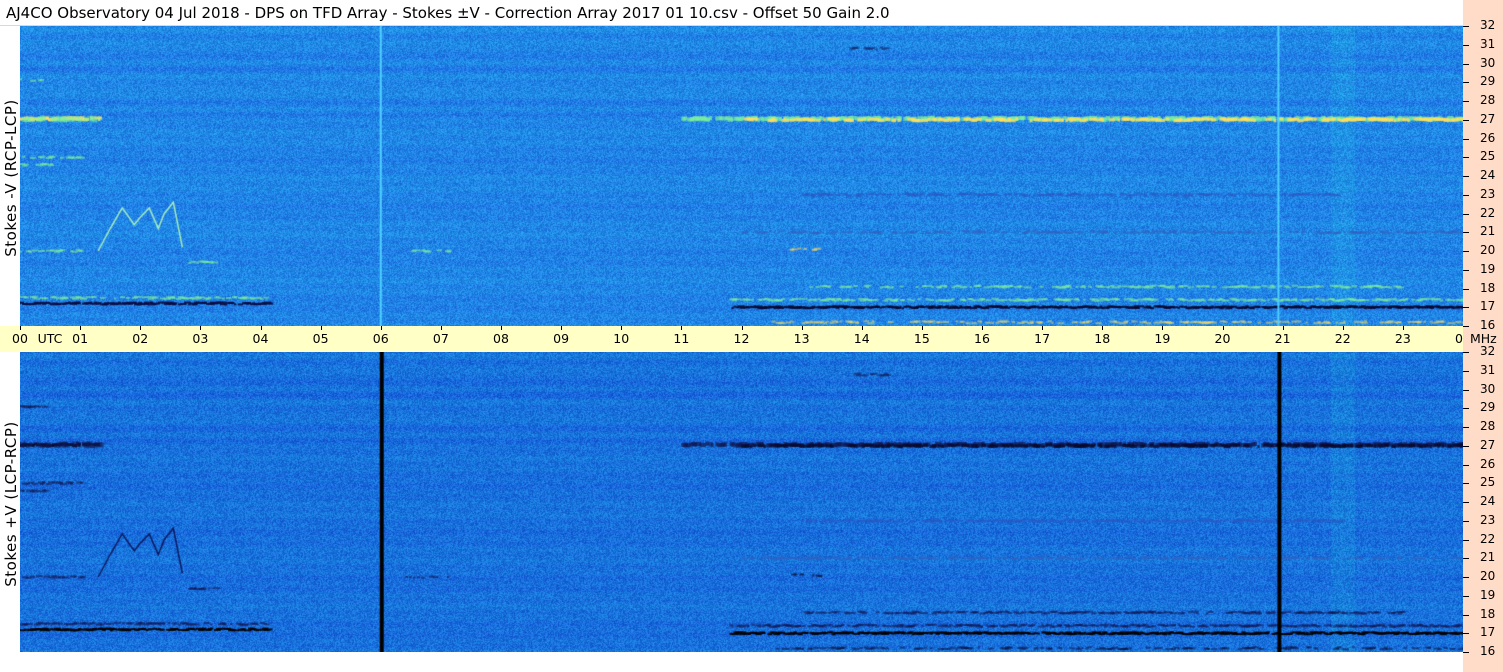  Describe the element at coordinates (741, 338) in the screenshot. I see `time-tick-label: 12` at that location.